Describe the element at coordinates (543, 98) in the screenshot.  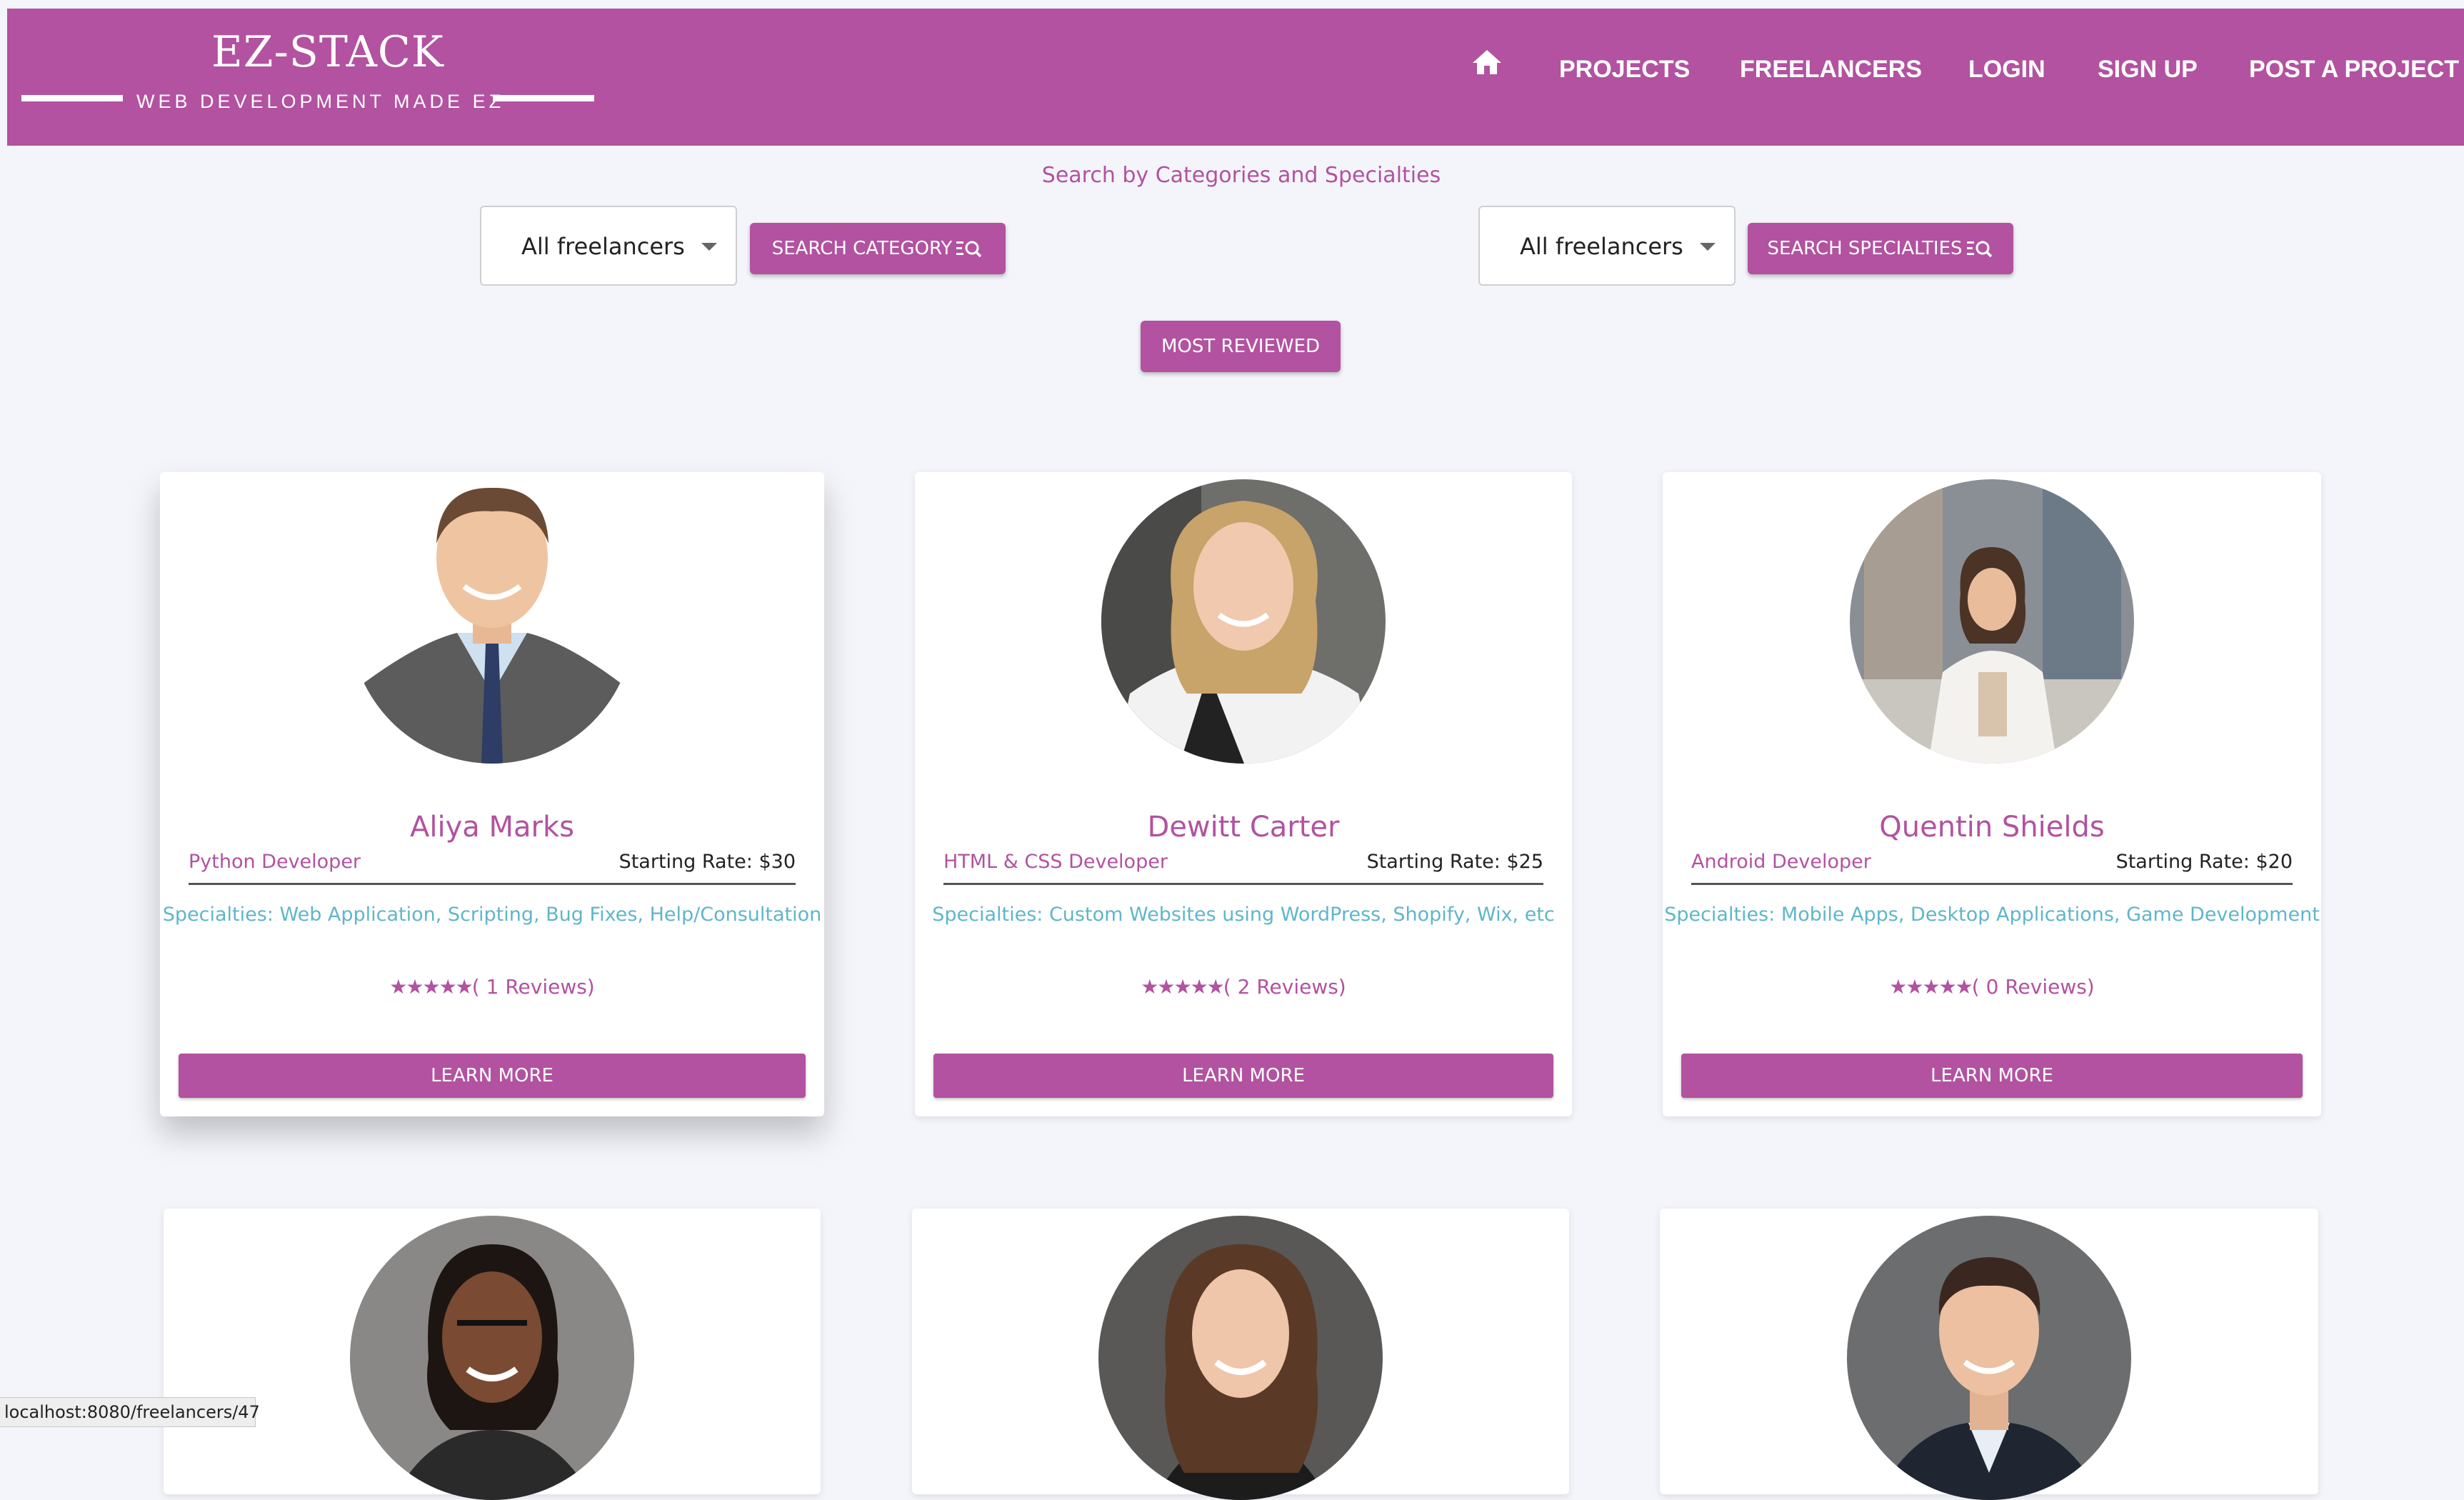
I see `brand-divider-right` at that location.